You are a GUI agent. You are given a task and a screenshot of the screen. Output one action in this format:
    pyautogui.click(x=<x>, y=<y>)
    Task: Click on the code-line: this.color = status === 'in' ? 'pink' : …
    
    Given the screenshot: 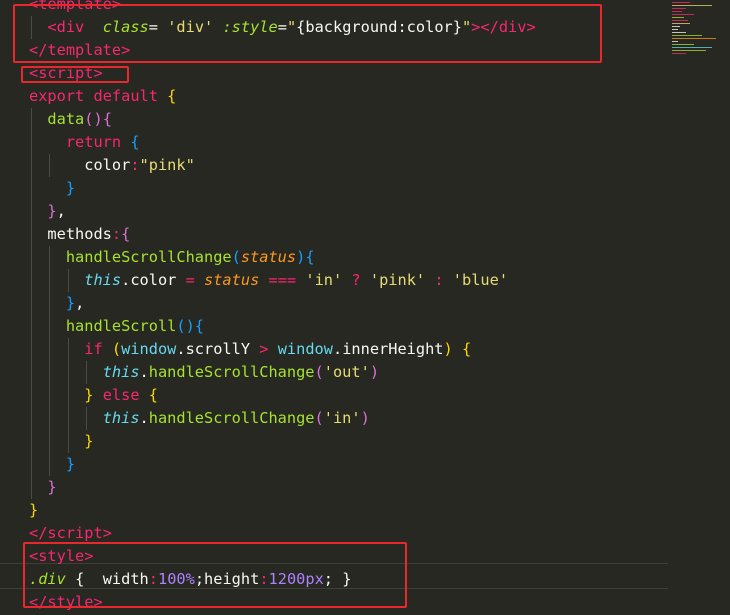 What is the action you would take?
    pyautogui.click(x=268, y=280)
    